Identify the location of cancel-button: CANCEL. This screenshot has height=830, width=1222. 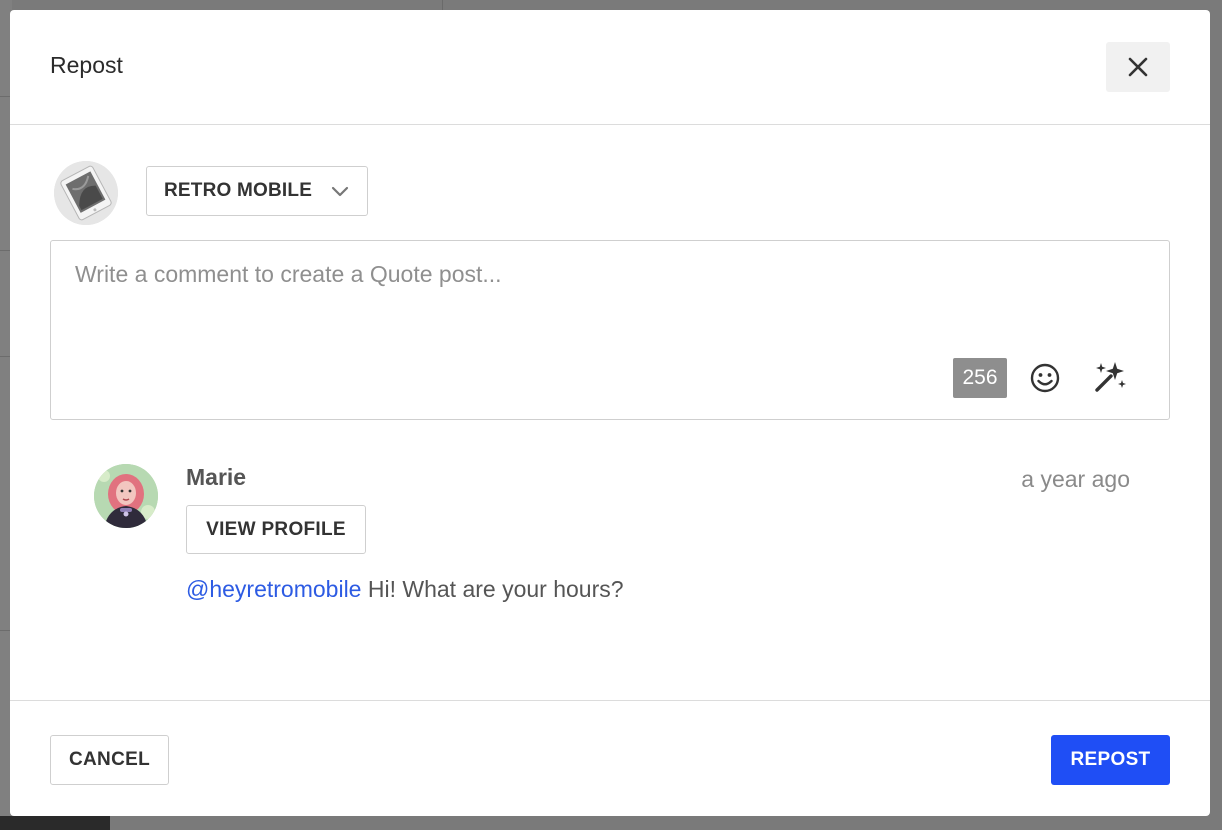
(109, 760).